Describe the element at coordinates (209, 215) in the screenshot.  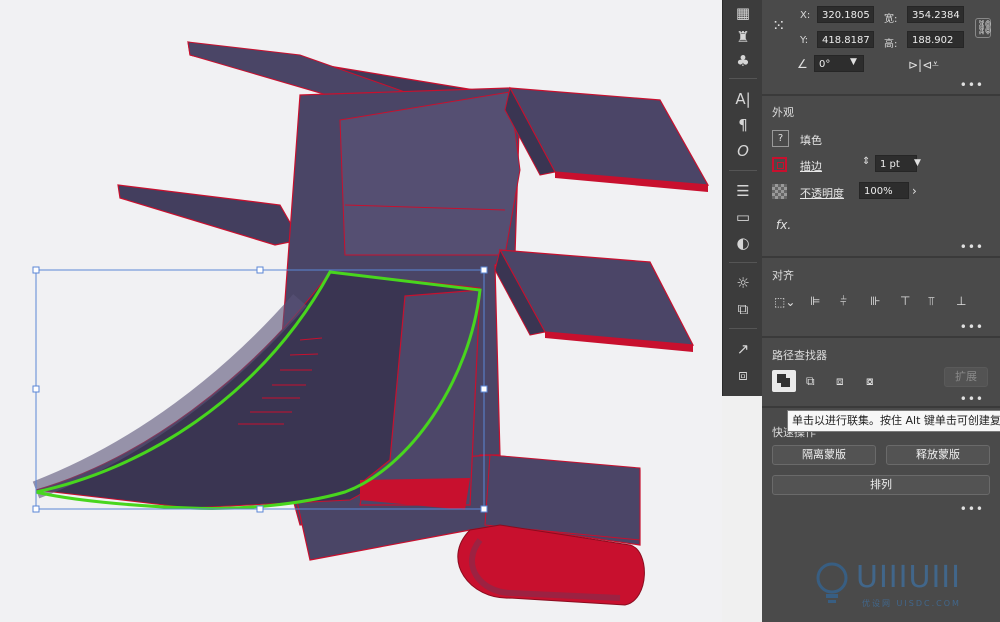
I see `shape-prong-mid` at that location.